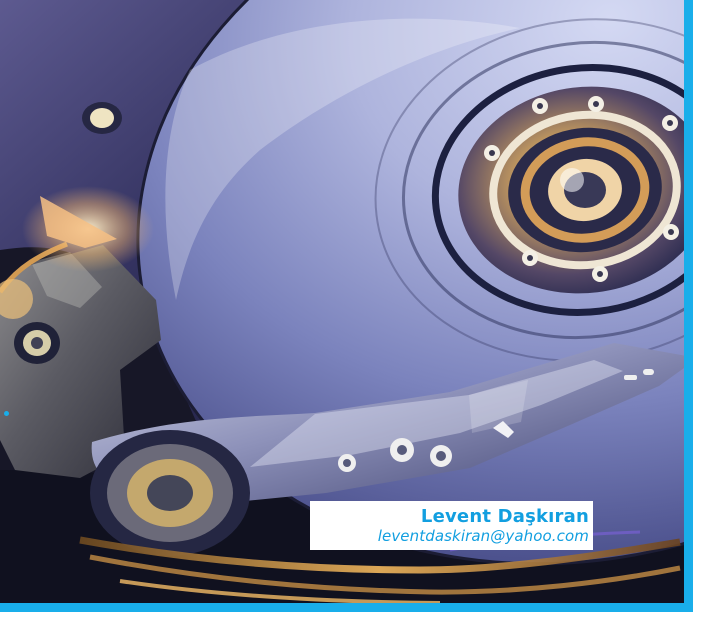 The image size is (716, 628). What do you see at coordinates (358, 620) in the screenshot?
I see `bottom-margin` at bounding box center [358, 620].